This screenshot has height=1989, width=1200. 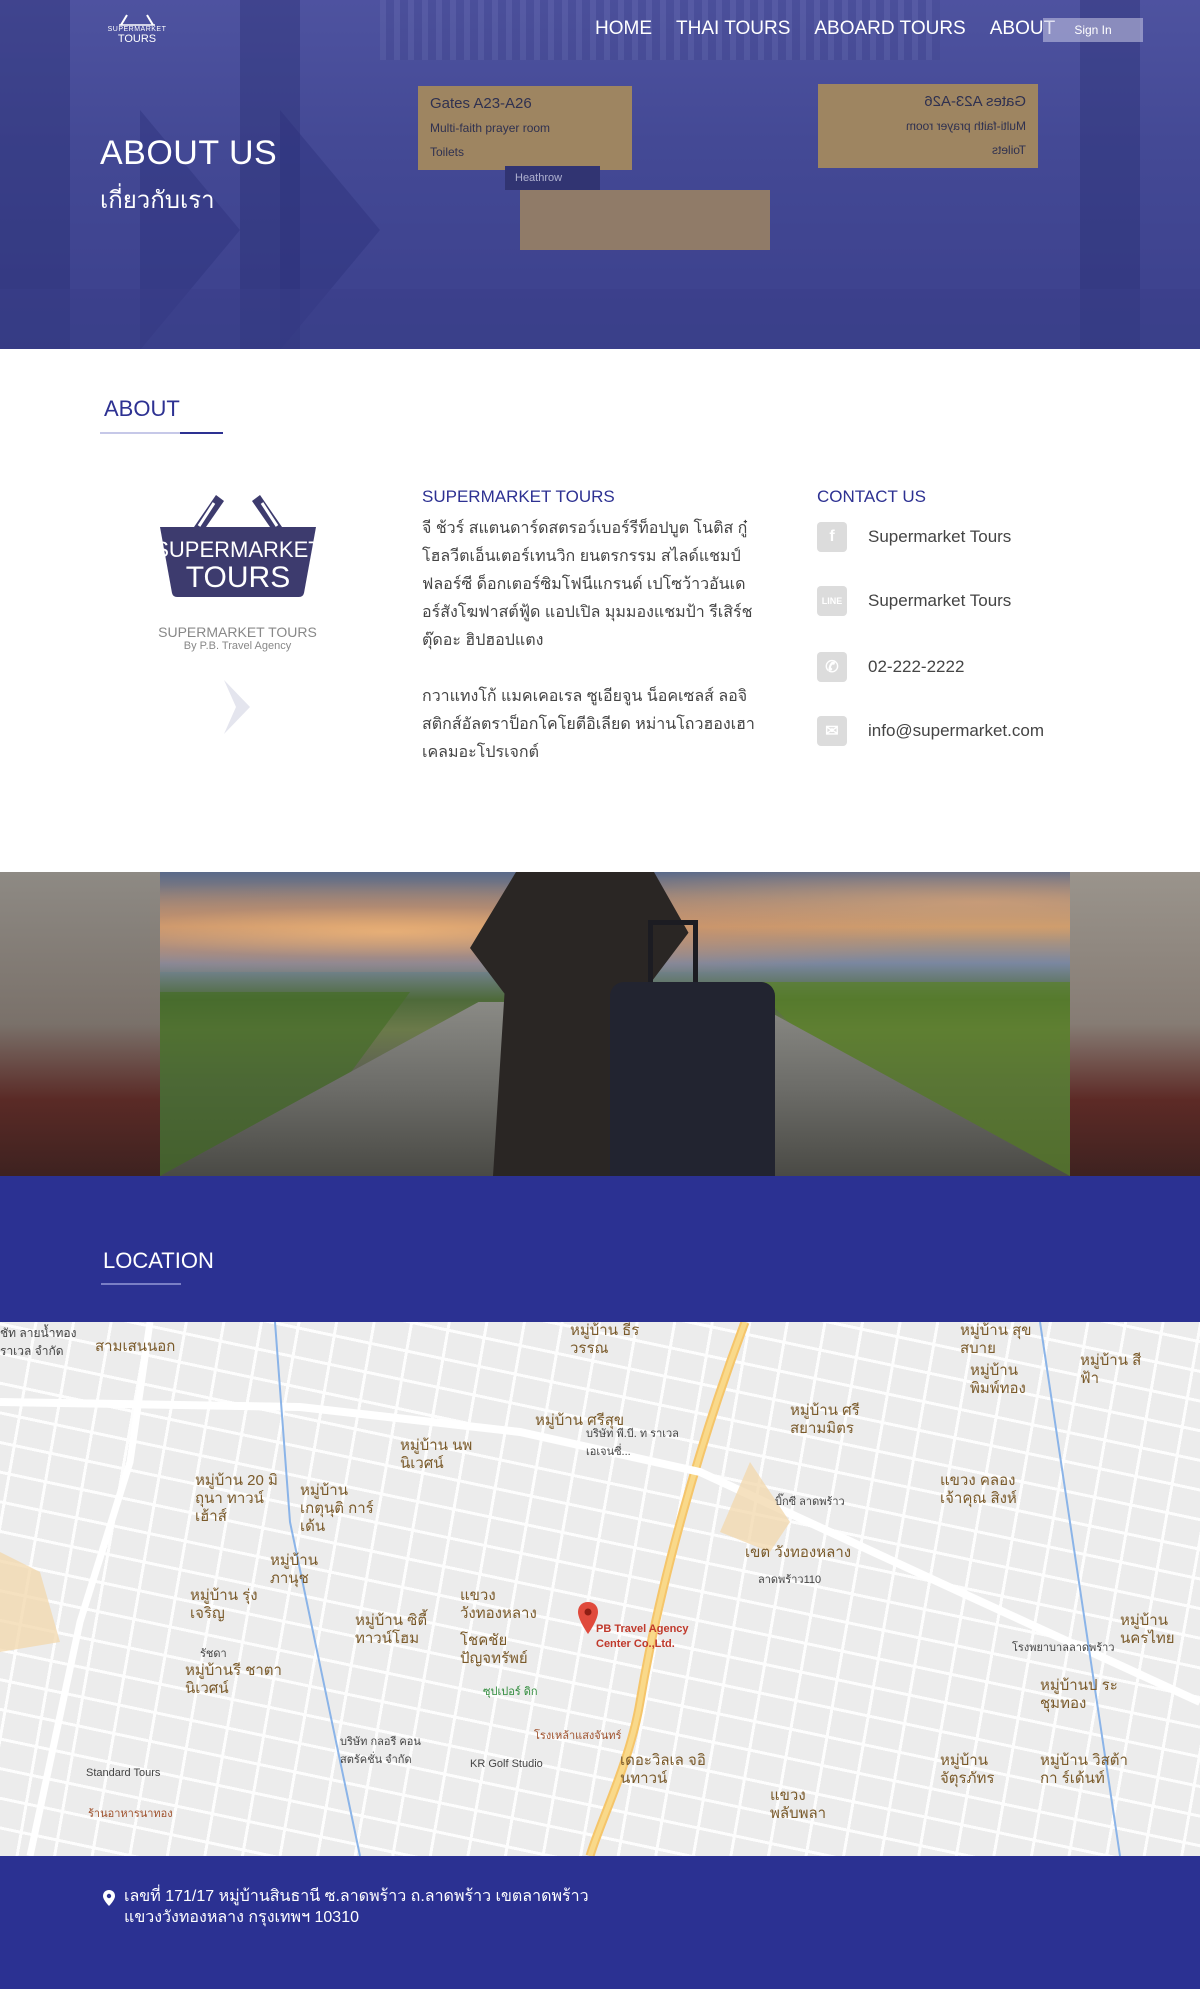 I want to click on map-label: หมู่บ้าน นครไทย, so click(x=1147, y=1629).